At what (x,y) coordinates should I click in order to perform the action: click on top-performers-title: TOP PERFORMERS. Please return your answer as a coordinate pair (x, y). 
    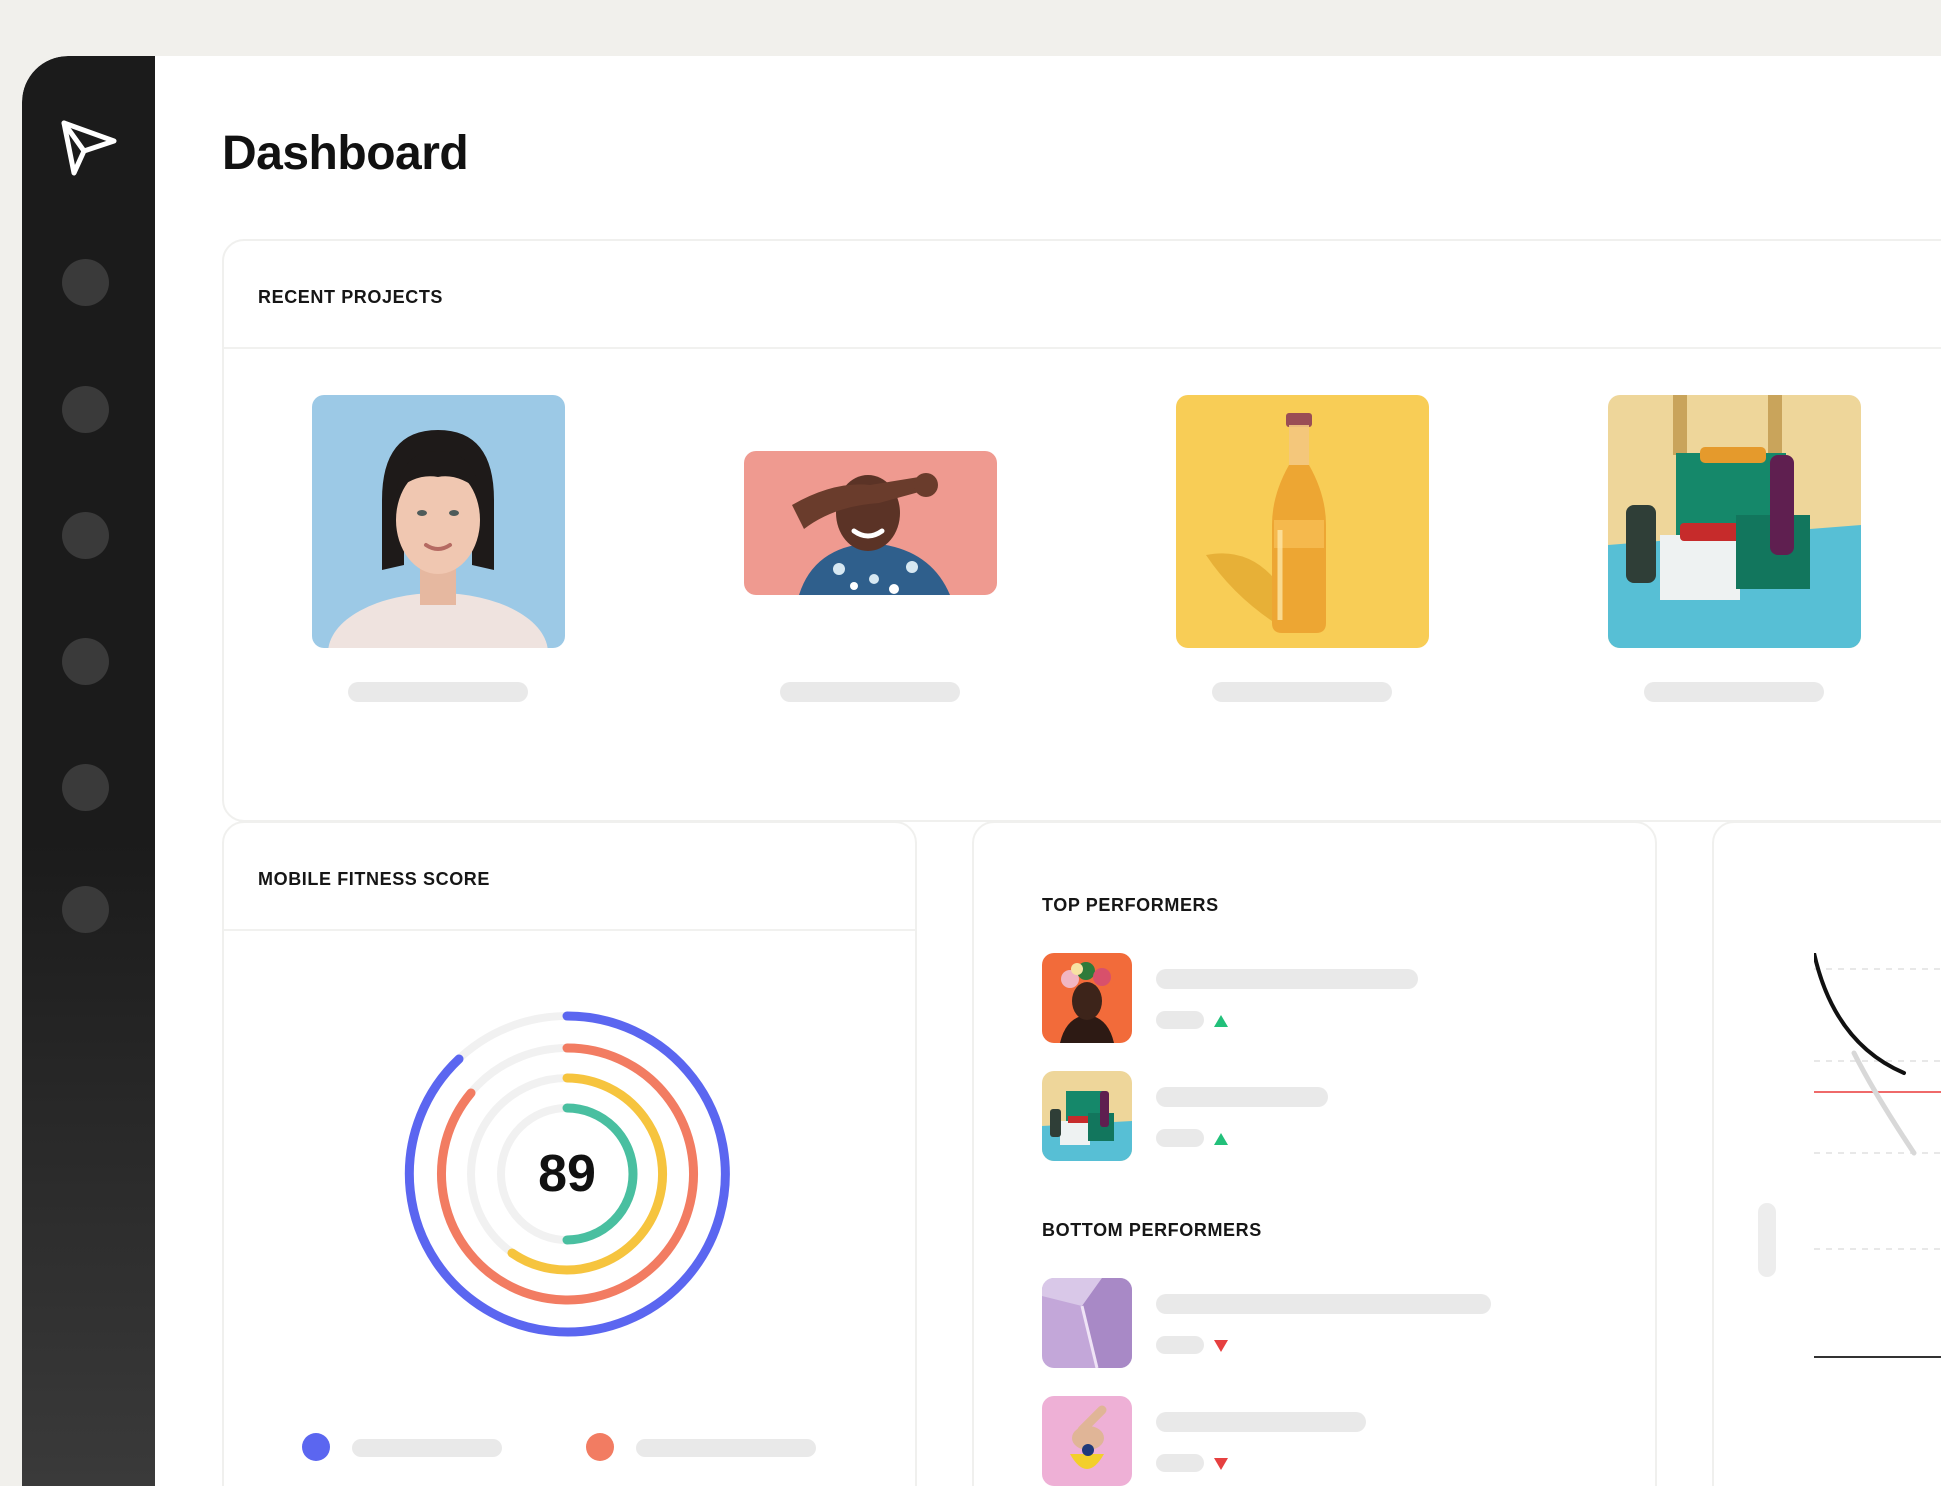
    Looking at the image, I should click on (1130, 905).